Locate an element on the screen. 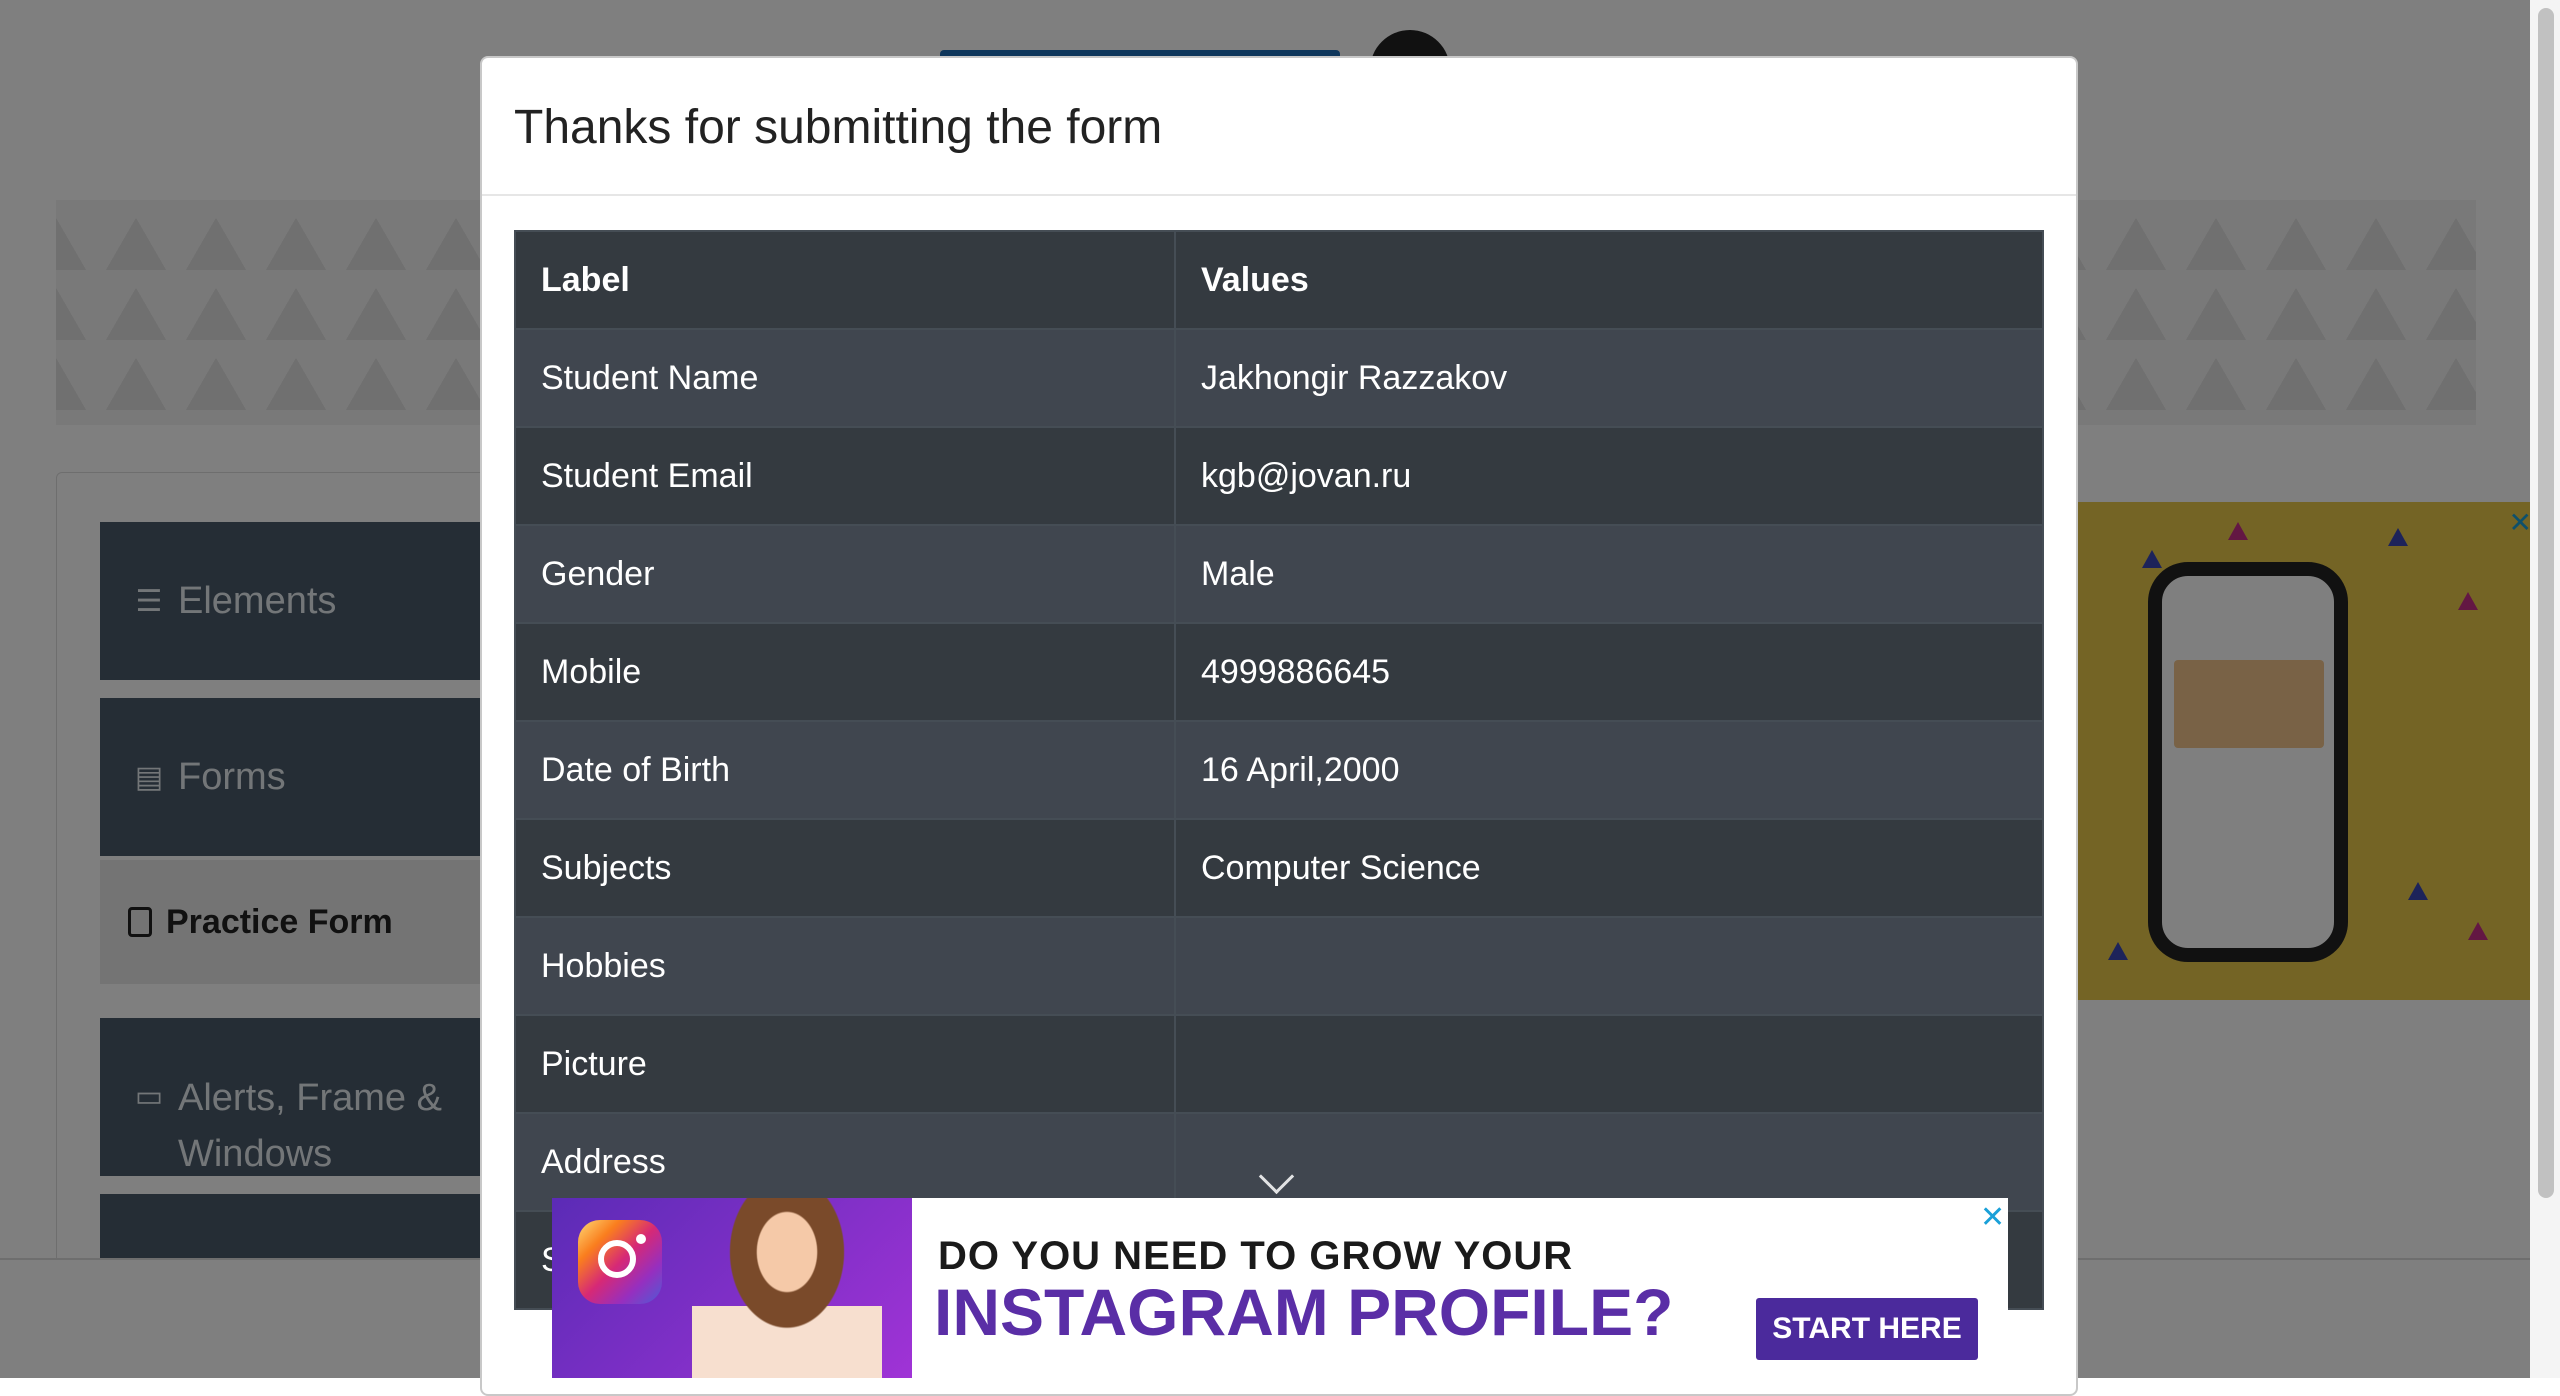 Image resolution: width=2560 pixels, height=1396 pixels. row-label: Gender is located at coordinates (845, 574).